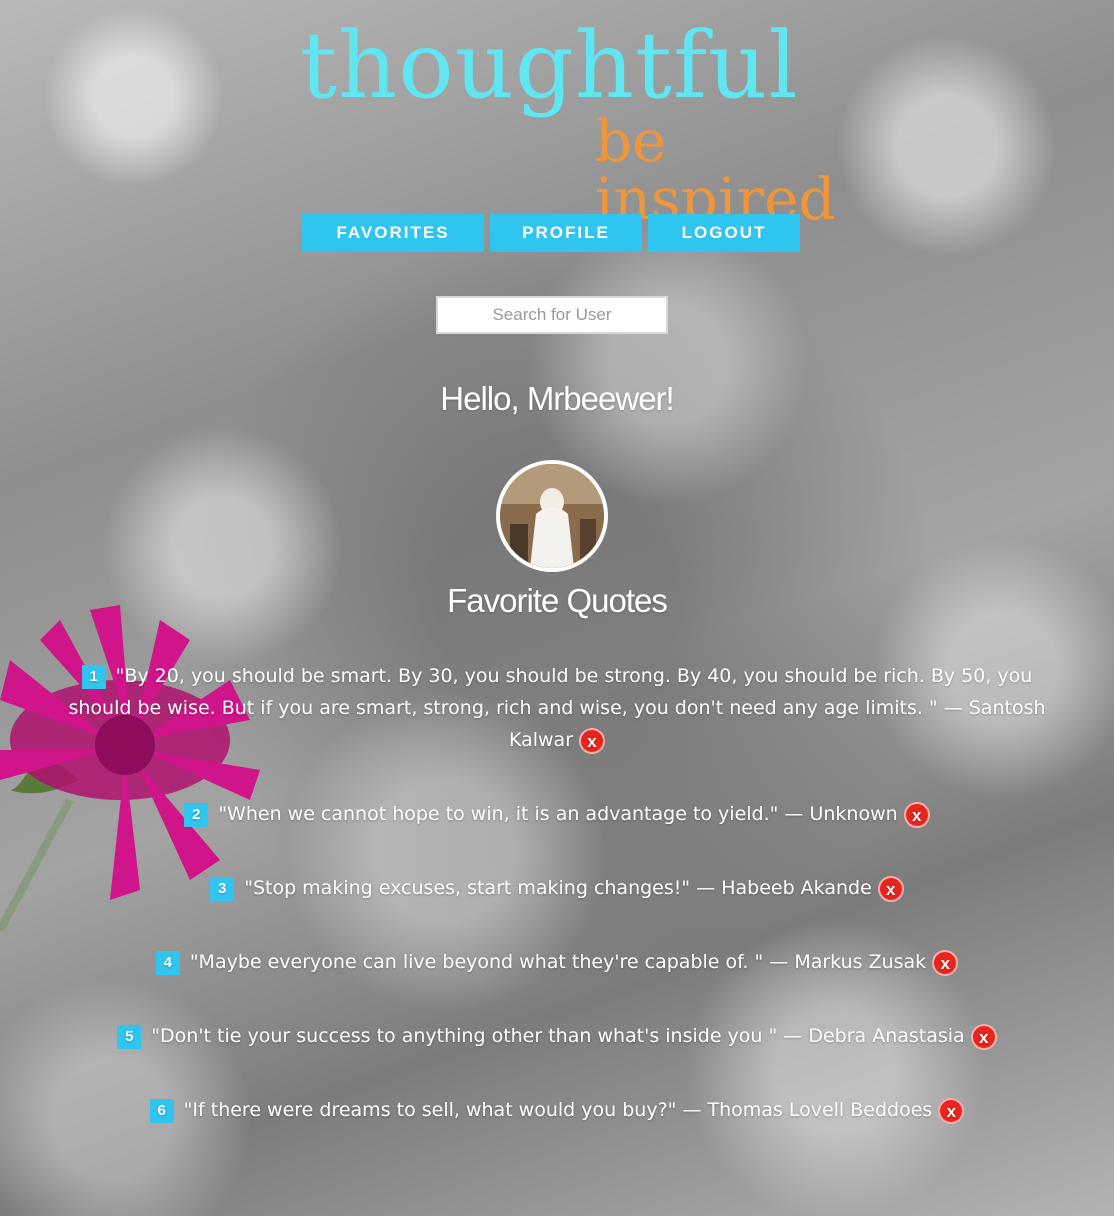  What do you see at coordinates (93, 676) in the screenshot?
I see `quote-number: 1` at bounding box center [93, 676].